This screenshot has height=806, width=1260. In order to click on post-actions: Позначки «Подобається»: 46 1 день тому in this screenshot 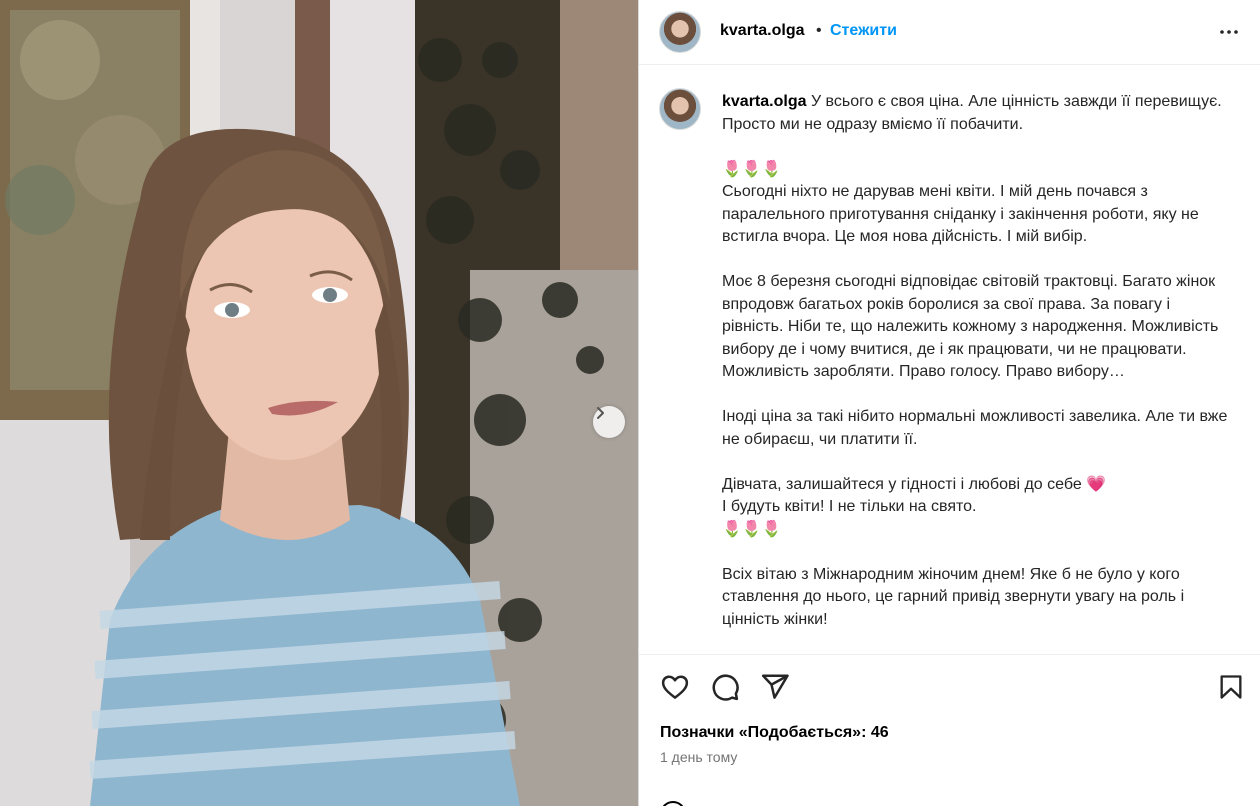, I will do `click(949, 730)`.